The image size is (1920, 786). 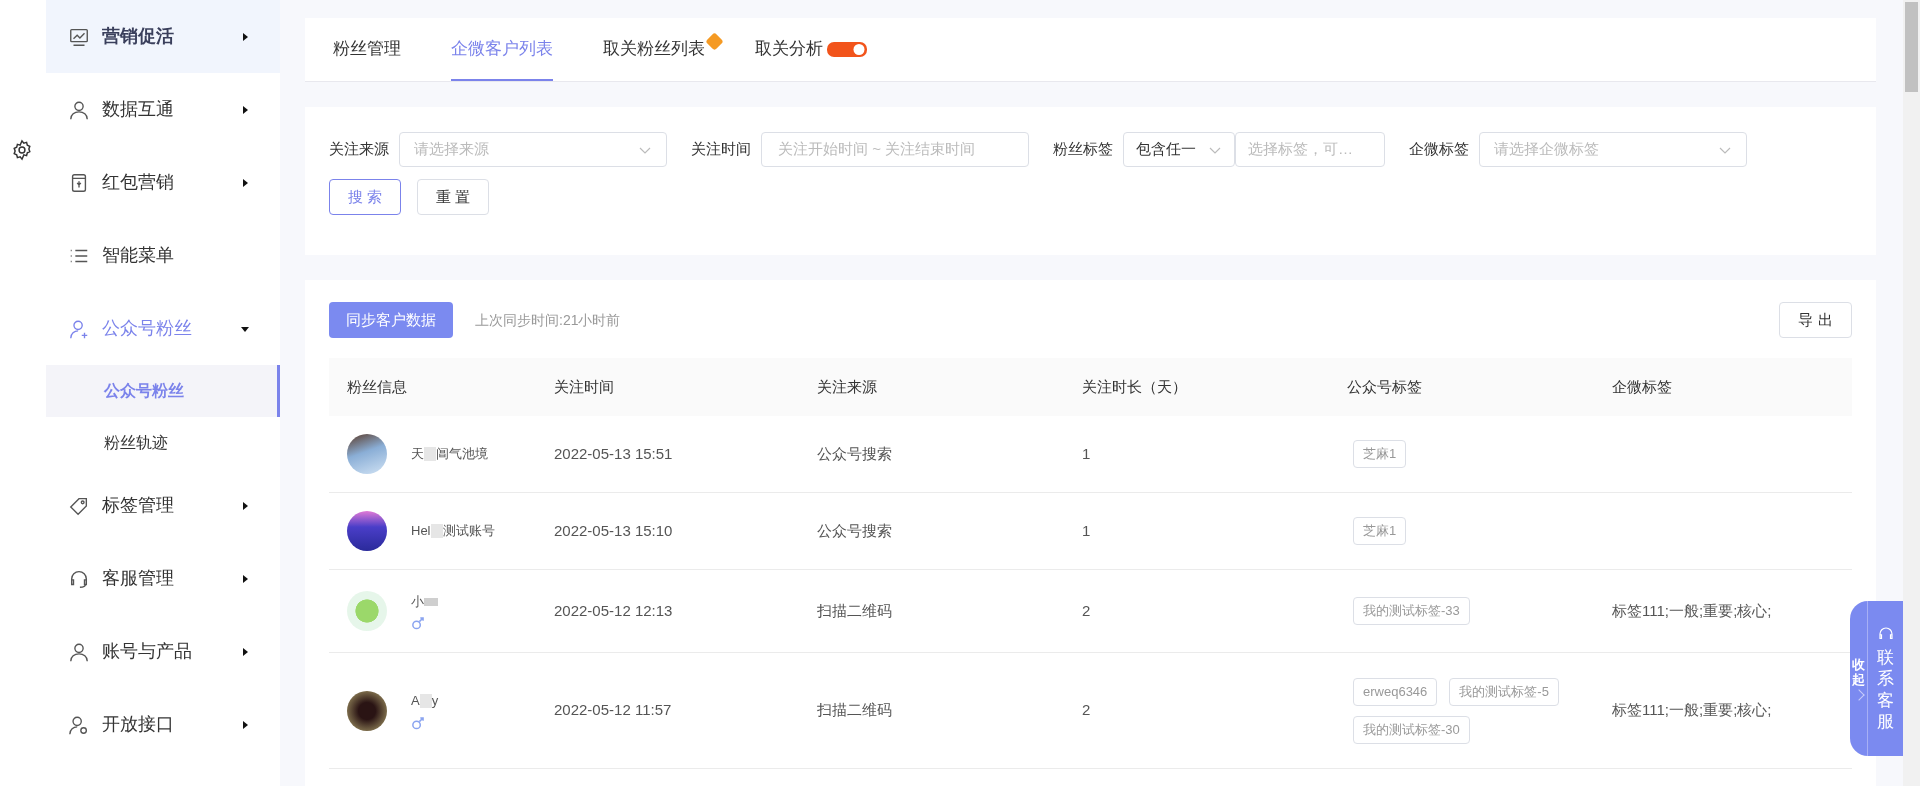 I want to click on match-select: 包含任一, so click(x=1179, y=149).